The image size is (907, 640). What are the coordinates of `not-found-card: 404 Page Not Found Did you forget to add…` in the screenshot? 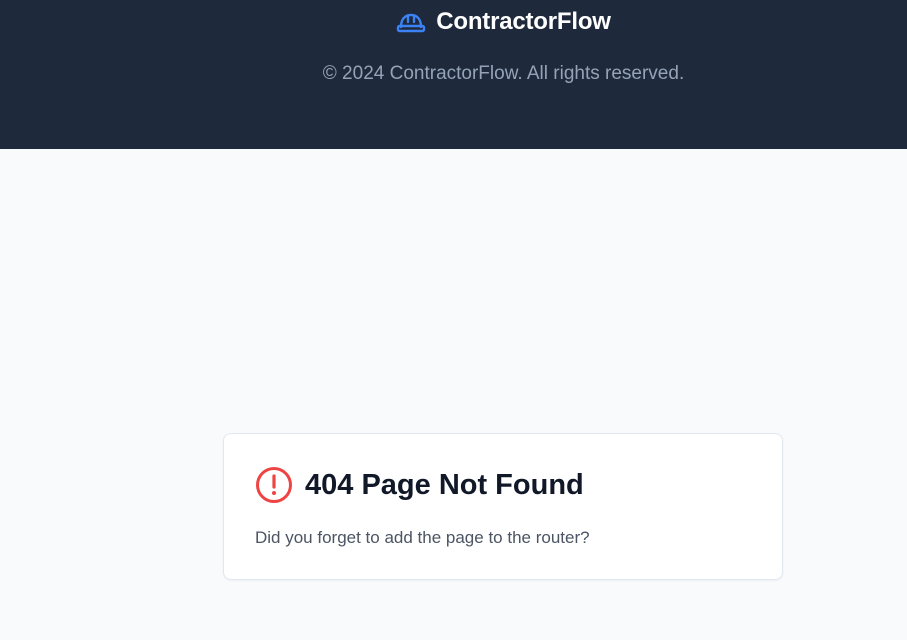 It's located at (503, 506).